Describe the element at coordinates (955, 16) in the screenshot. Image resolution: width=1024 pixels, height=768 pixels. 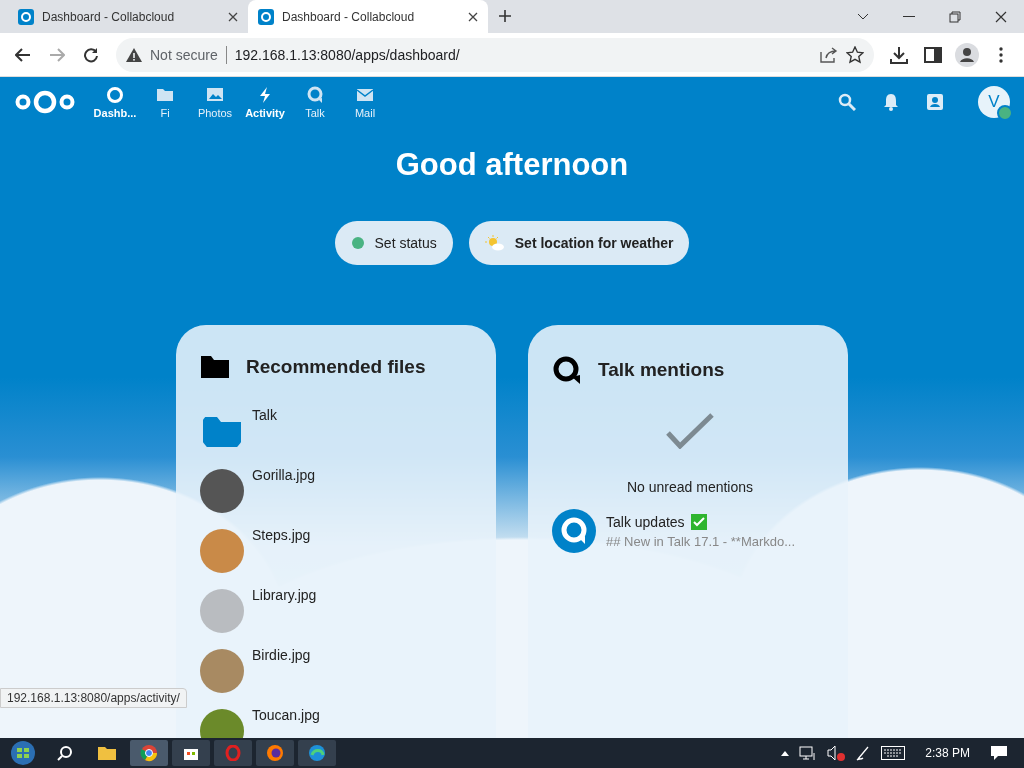
I see `restore-icon` at that location.